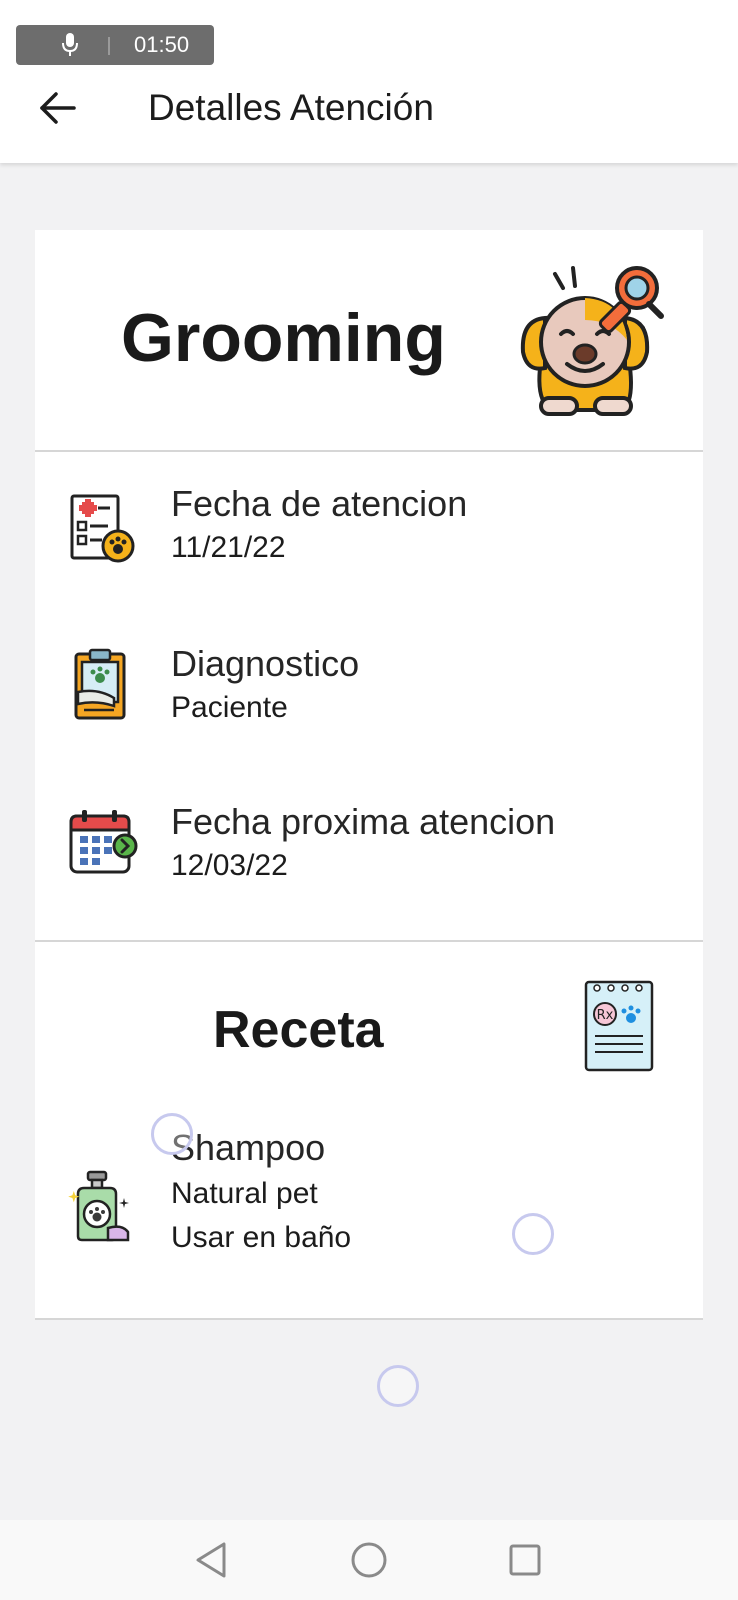 Image resolution: width=738 pixels, height=1600 pixels. I want to click on microphone-icon, so click(70, 47).